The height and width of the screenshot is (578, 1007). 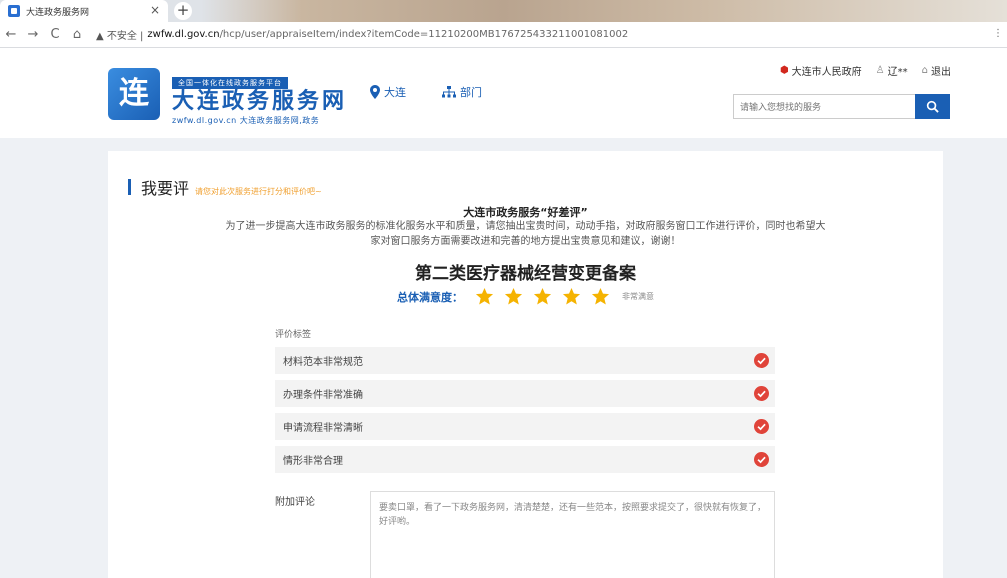 I want to click on browser-tabbar: 大连政务服务网 × +, so click(x=503, y=11).